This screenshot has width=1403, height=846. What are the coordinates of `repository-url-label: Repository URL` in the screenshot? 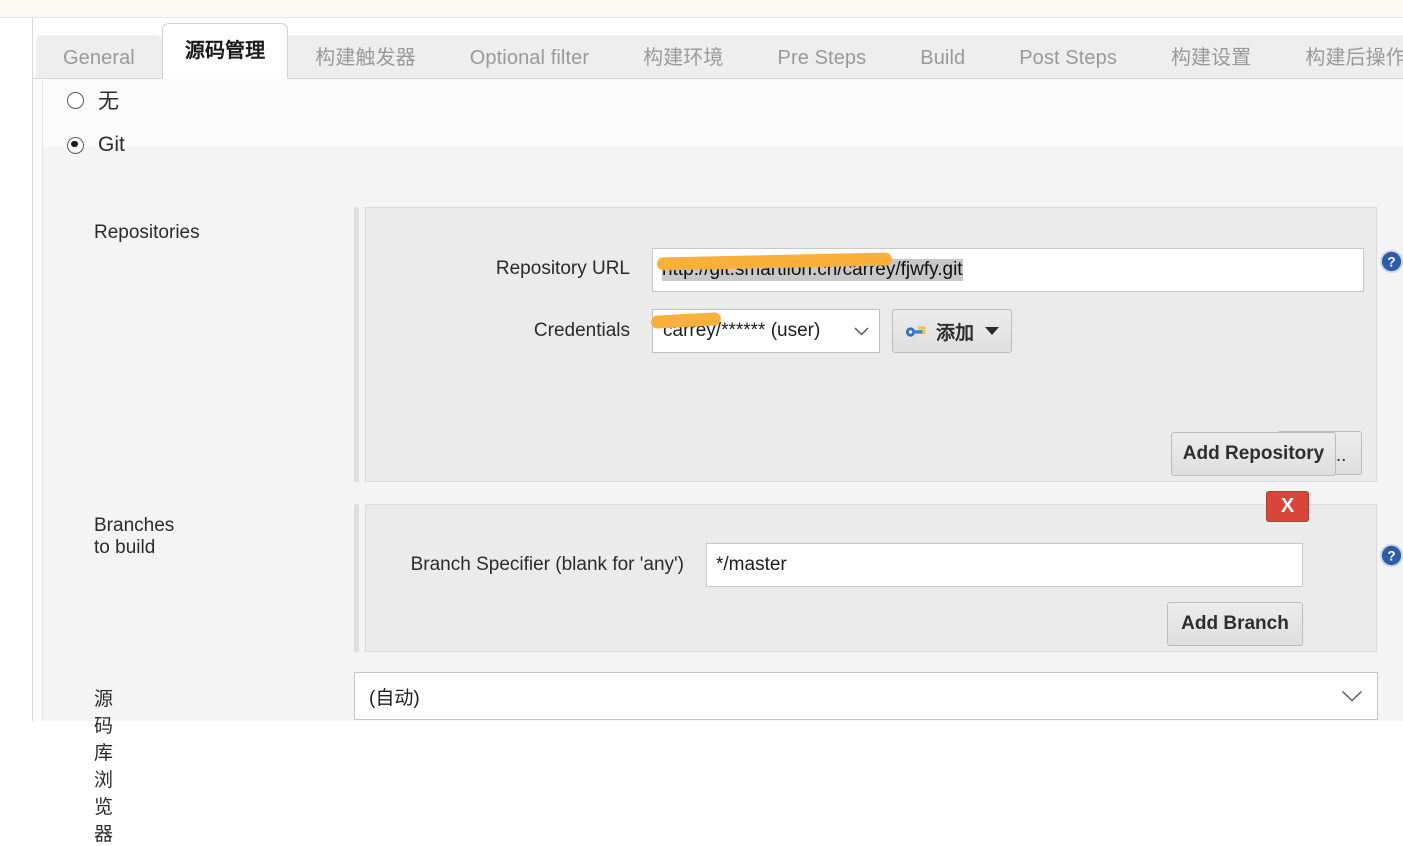 It's located at (562, 268).